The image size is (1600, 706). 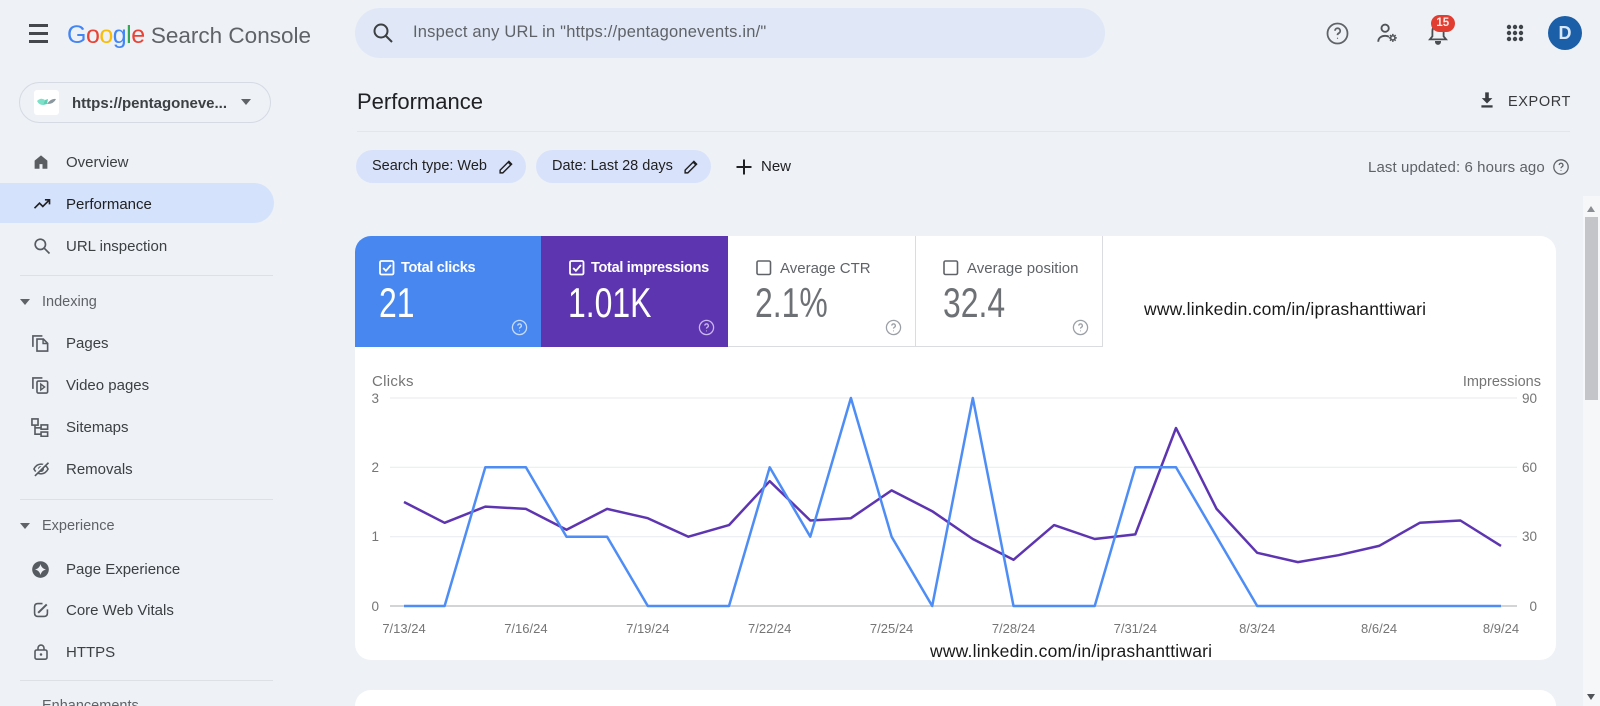 I want to click on svg-text: 90, so click(x=1529, y=398).